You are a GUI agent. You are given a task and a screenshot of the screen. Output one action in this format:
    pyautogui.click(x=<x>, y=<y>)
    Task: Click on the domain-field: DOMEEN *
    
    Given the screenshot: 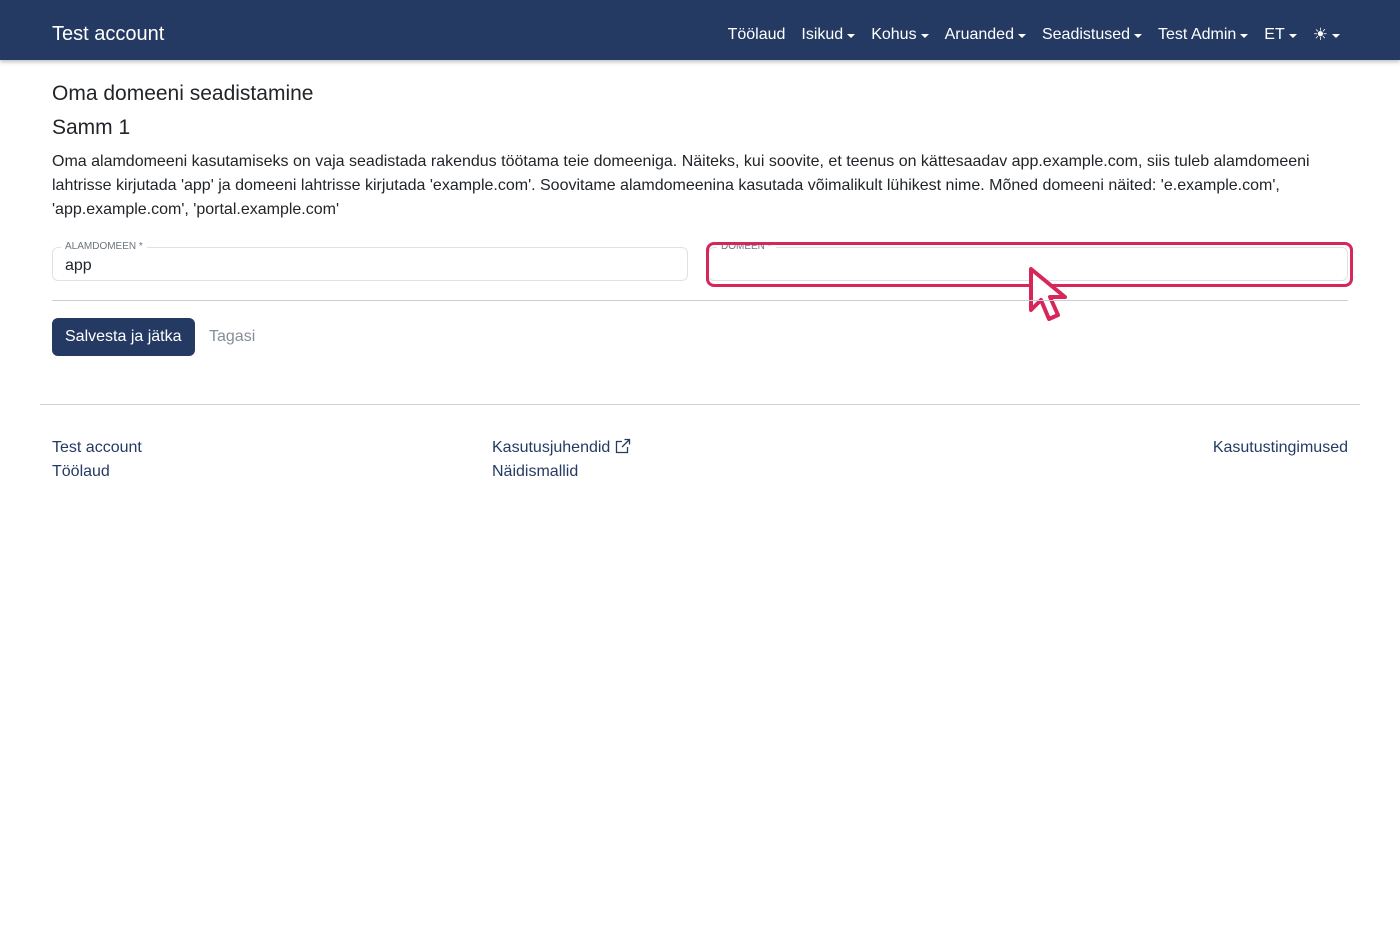 What is the action you would take?
    pyautogui.click(x=1028, y=261)
    